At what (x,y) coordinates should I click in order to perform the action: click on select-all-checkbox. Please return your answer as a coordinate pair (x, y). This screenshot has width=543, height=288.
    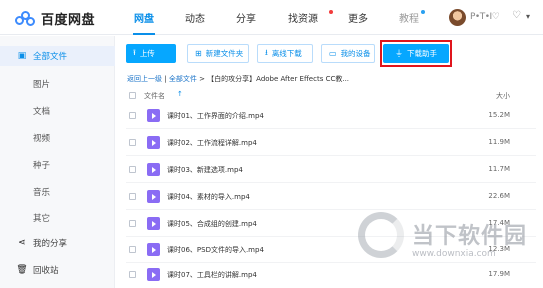
    Looking at the image, I should click on (132, 95).